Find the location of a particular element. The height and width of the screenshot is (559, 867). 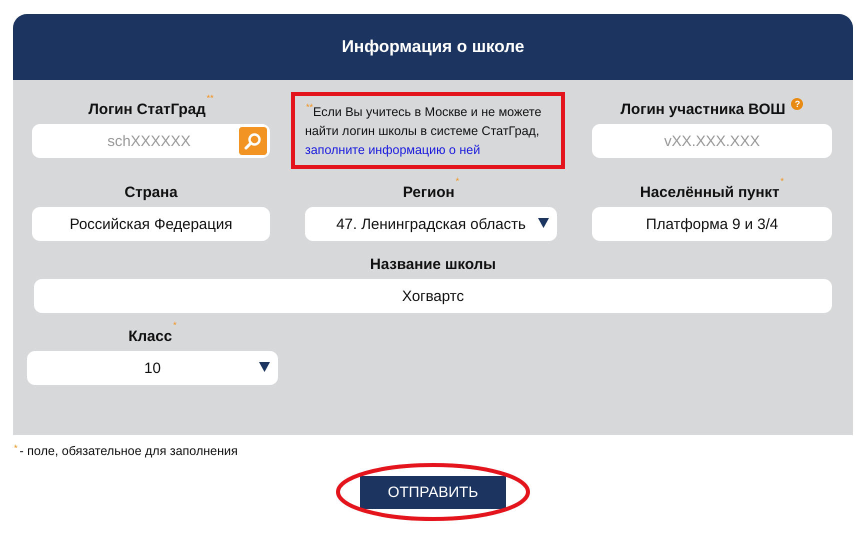

note-text: $^{**}$Если Вы учитесь в Москве и не можете найти логин школы в системе СтатГрад, заполните информацию о ней is located at coordinates (423, 131).